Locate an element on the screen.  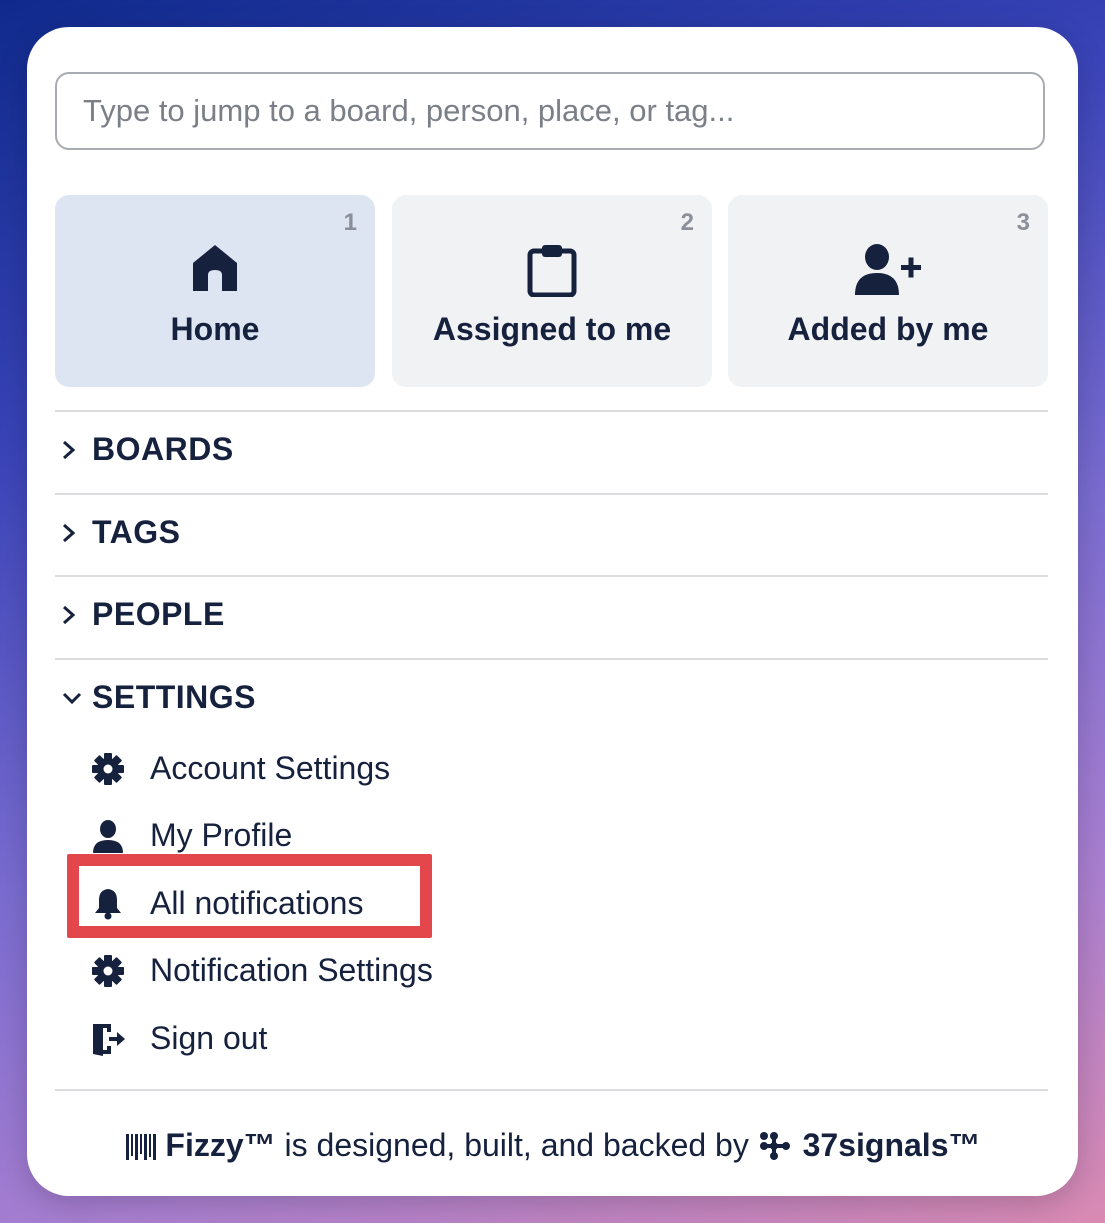
clipboard-icon is located at coordinates (552, 272).